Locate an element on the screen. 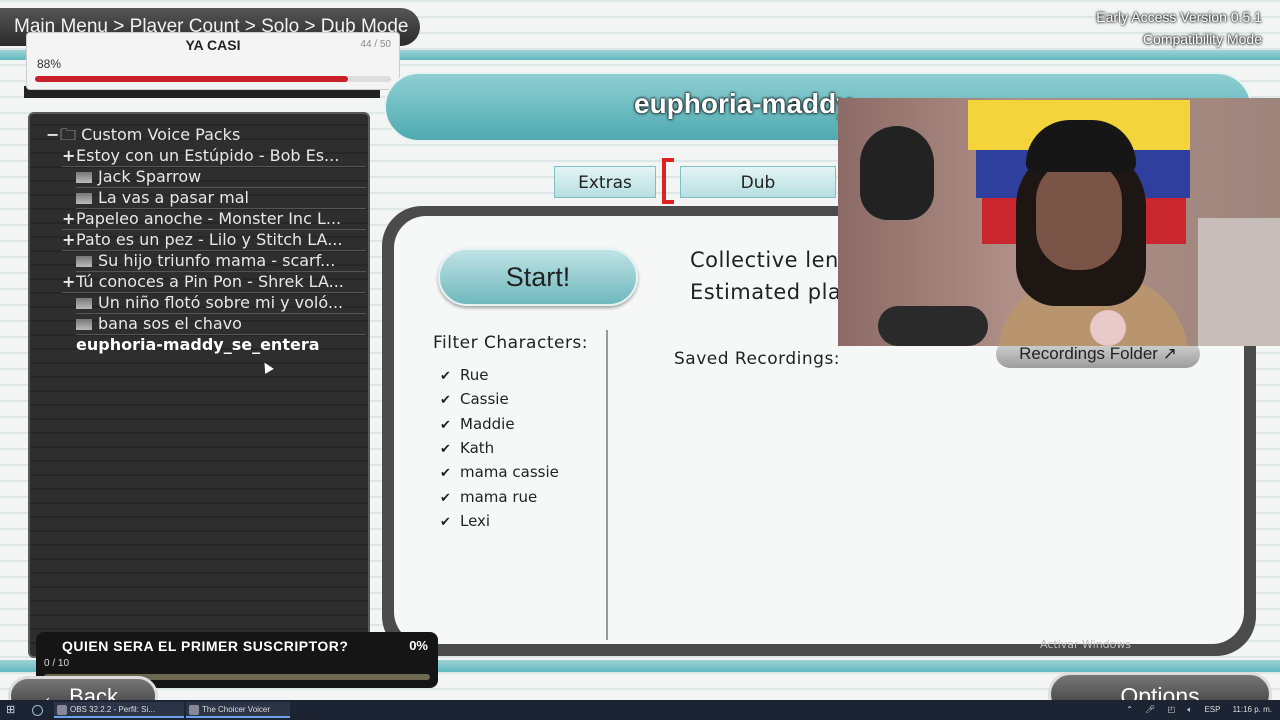 Image resolution: width=1280 pixels, height=720 pixels. filter-character-label: Lexi is located at coordinates (475, 520).